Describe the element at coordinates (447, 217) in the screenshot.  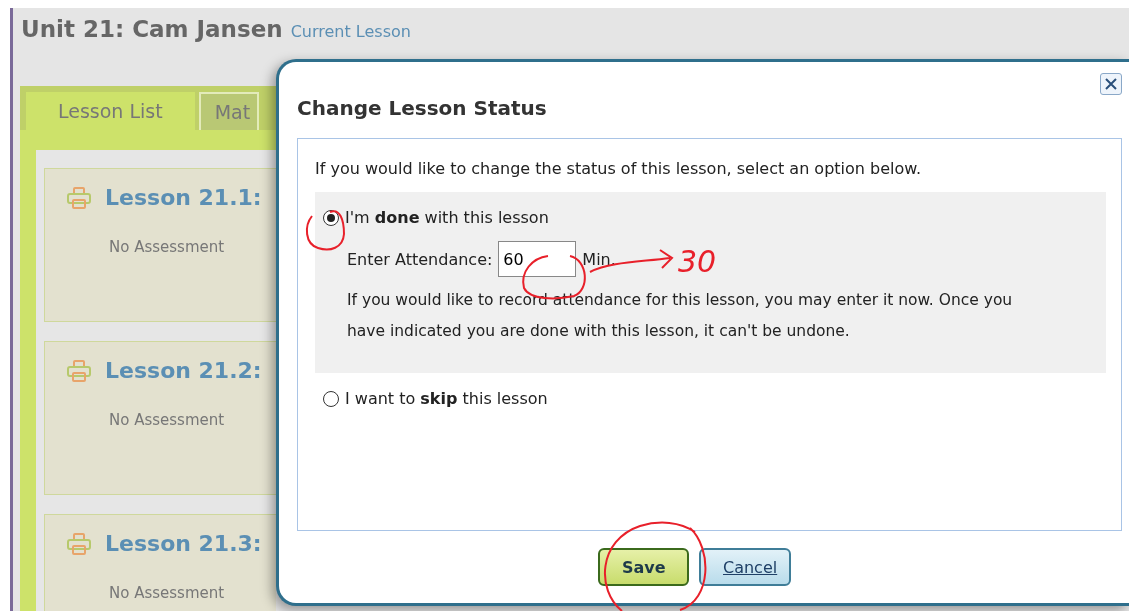
I see `option-label: I'm done with this lesson` at that location.